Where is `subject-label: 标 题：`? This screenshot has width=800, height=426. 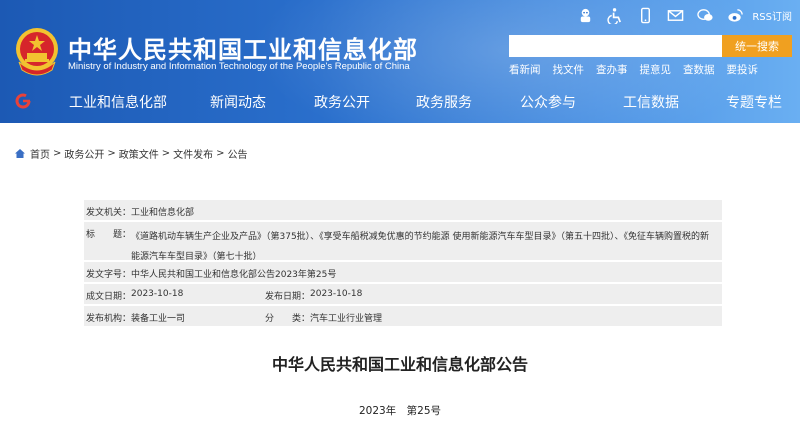
subject-label: 标 题： is located at coordinates (109, 235).